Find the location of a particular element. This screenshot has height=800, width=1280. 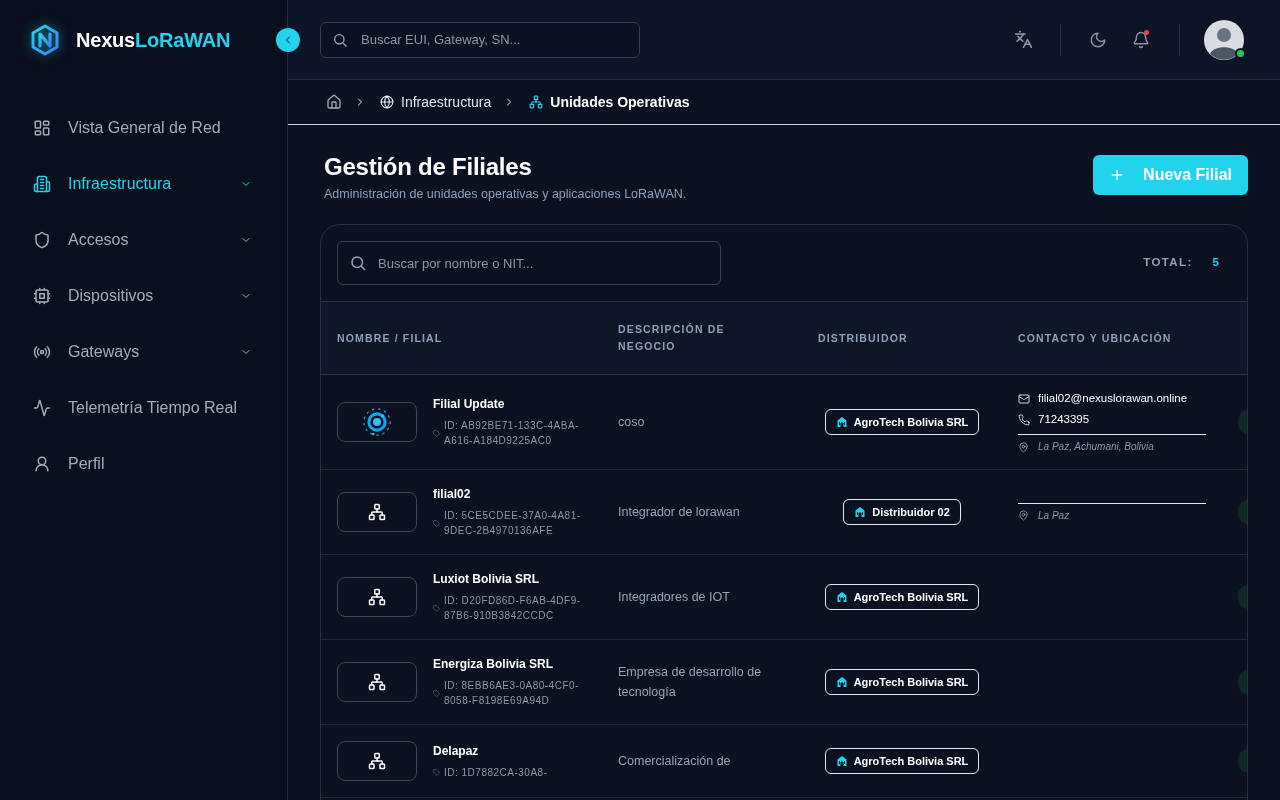

column-header: DESCRIPCIÓN DE NEGOCIO is located at coordinates (672, 338).